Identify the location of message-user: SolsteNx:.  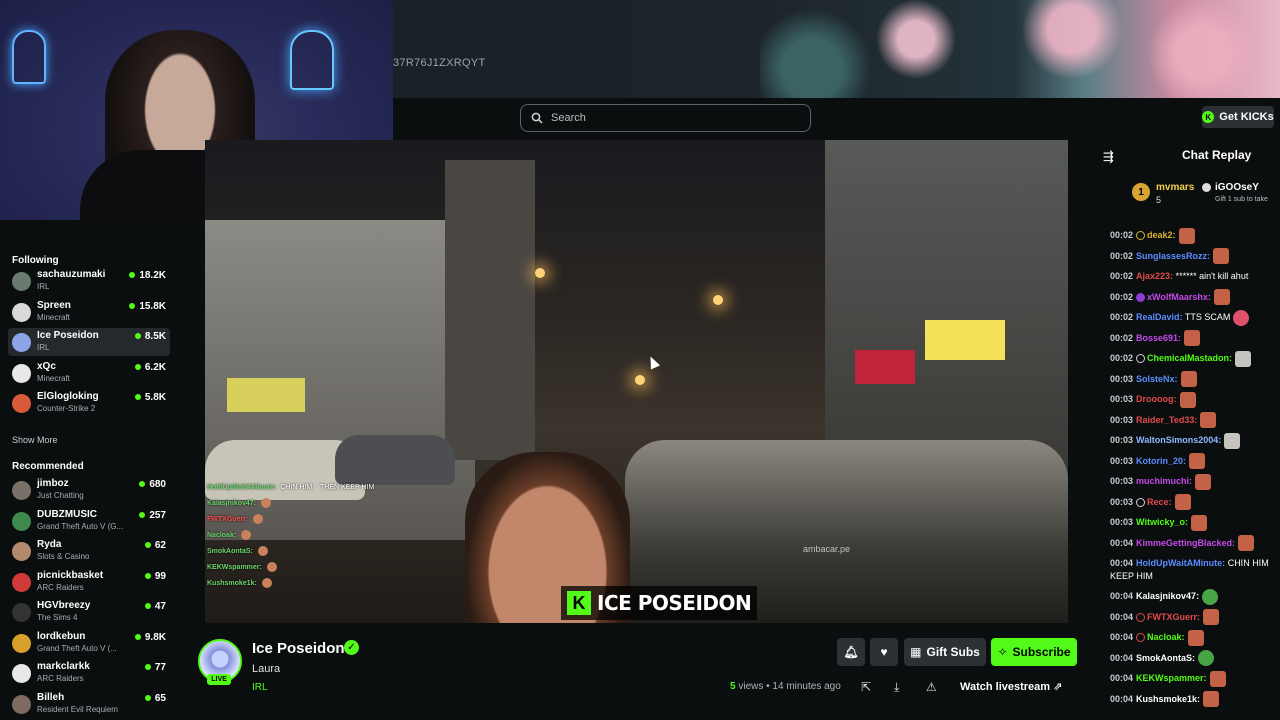
(1157, 379).